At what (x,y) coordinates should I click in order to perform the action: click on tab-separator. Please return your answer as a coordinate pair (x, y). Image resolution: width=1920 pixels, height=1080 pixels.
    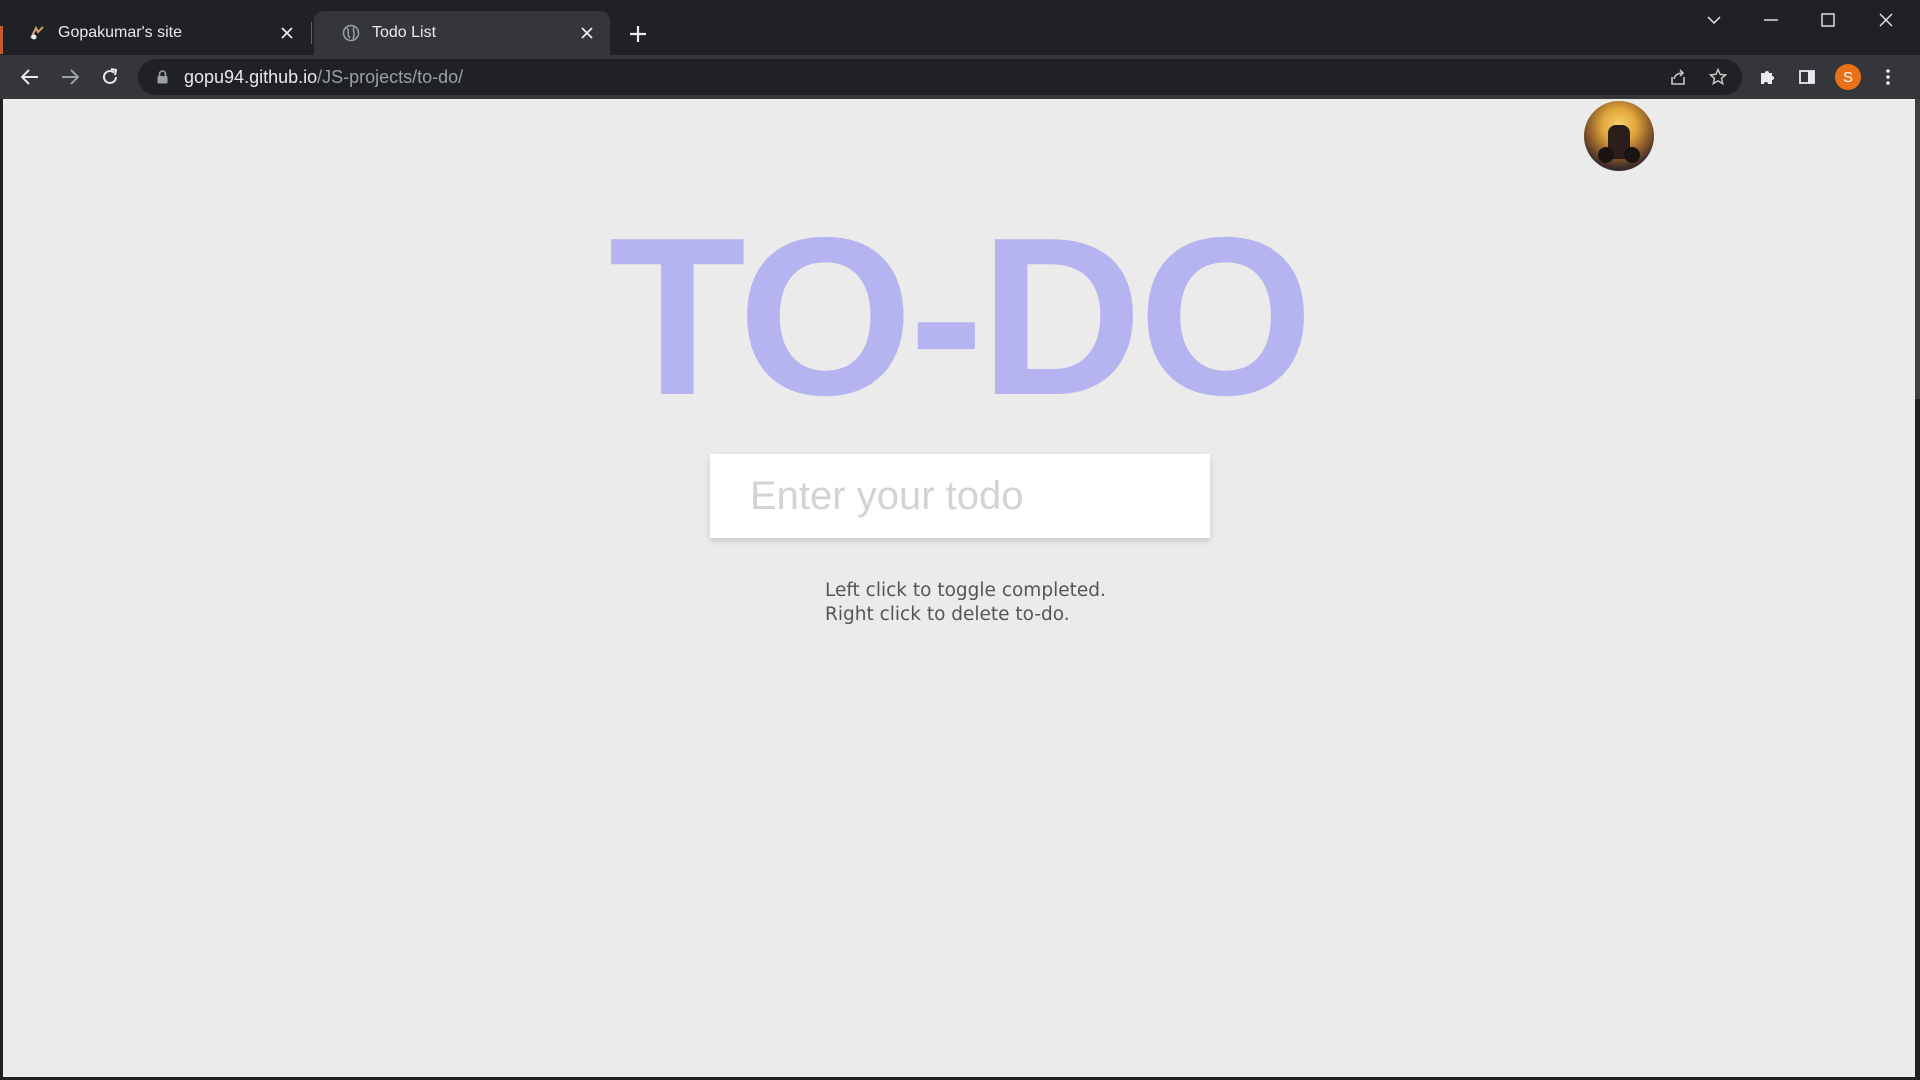
    Looking at the image, I should click on (311, 33).